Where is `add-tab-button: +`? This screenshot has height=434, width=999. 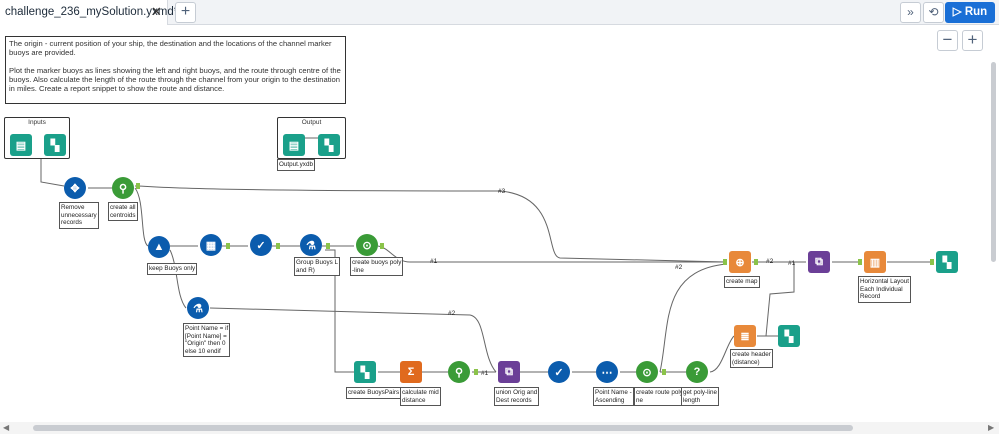 add-tab-button: + is located at coordinates (185, 12).